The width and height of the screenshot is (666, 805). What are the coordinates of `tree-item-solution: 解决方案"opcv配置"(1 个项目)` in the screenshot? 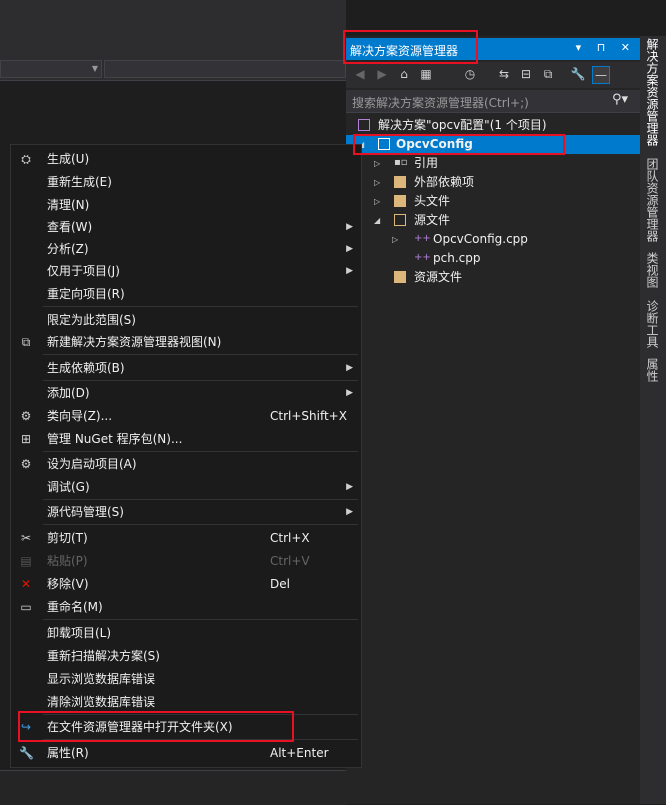 It's located at (493, 125).